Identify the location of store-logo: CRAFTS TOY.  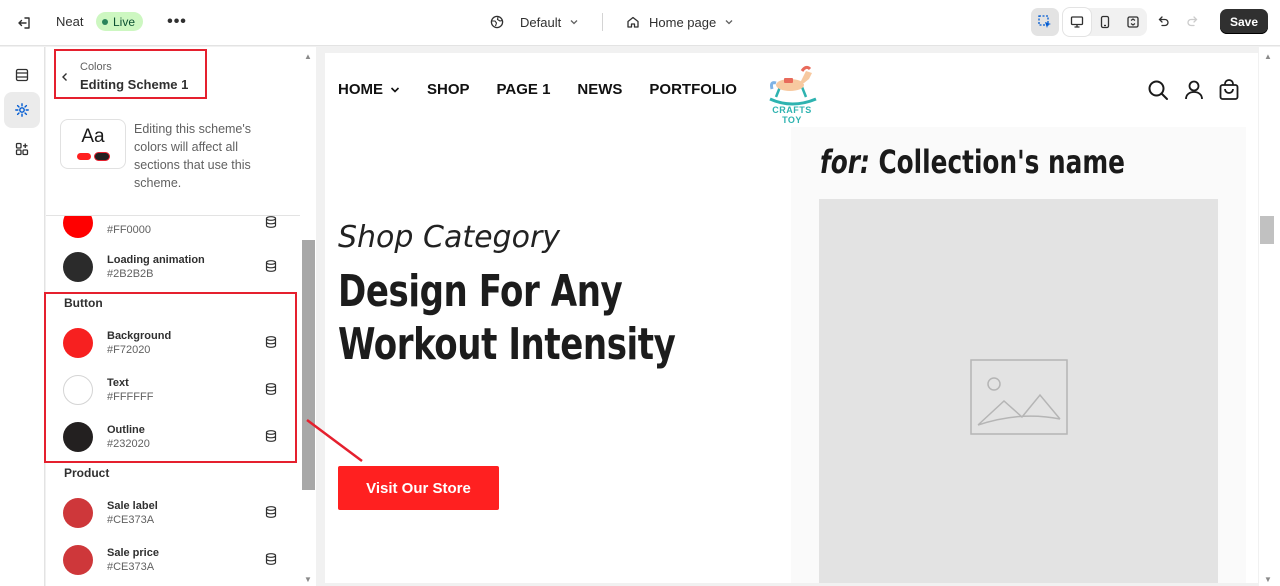
(792, 94).